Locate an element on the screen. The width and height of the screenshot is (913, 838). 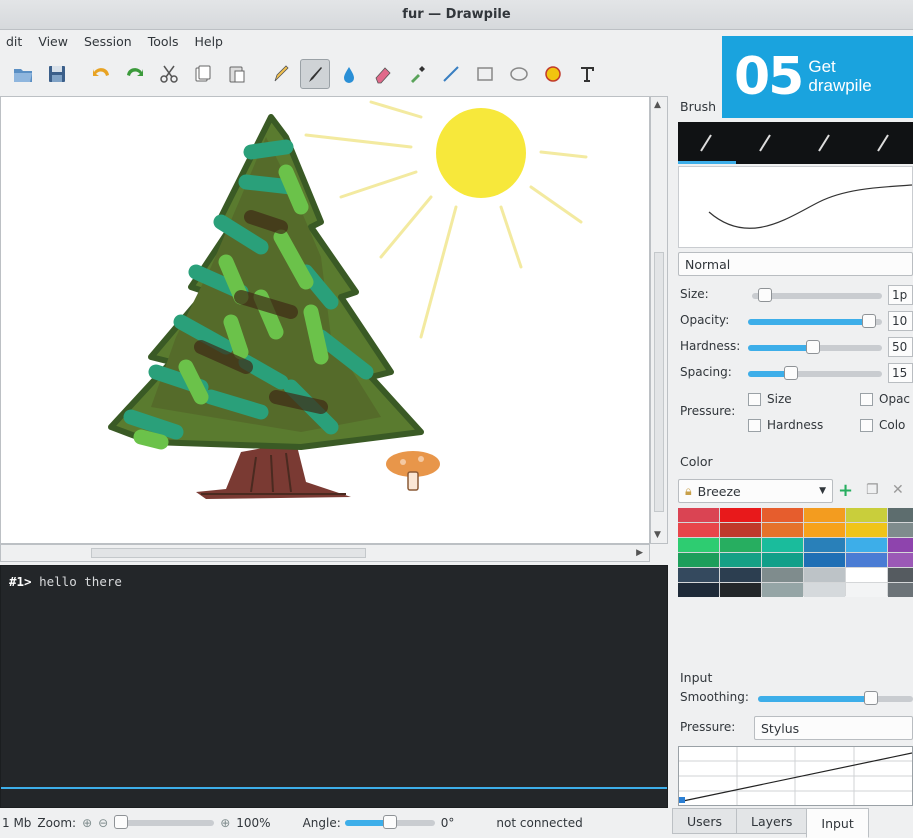
tab-input: Input is located at coordinates (837, 823).